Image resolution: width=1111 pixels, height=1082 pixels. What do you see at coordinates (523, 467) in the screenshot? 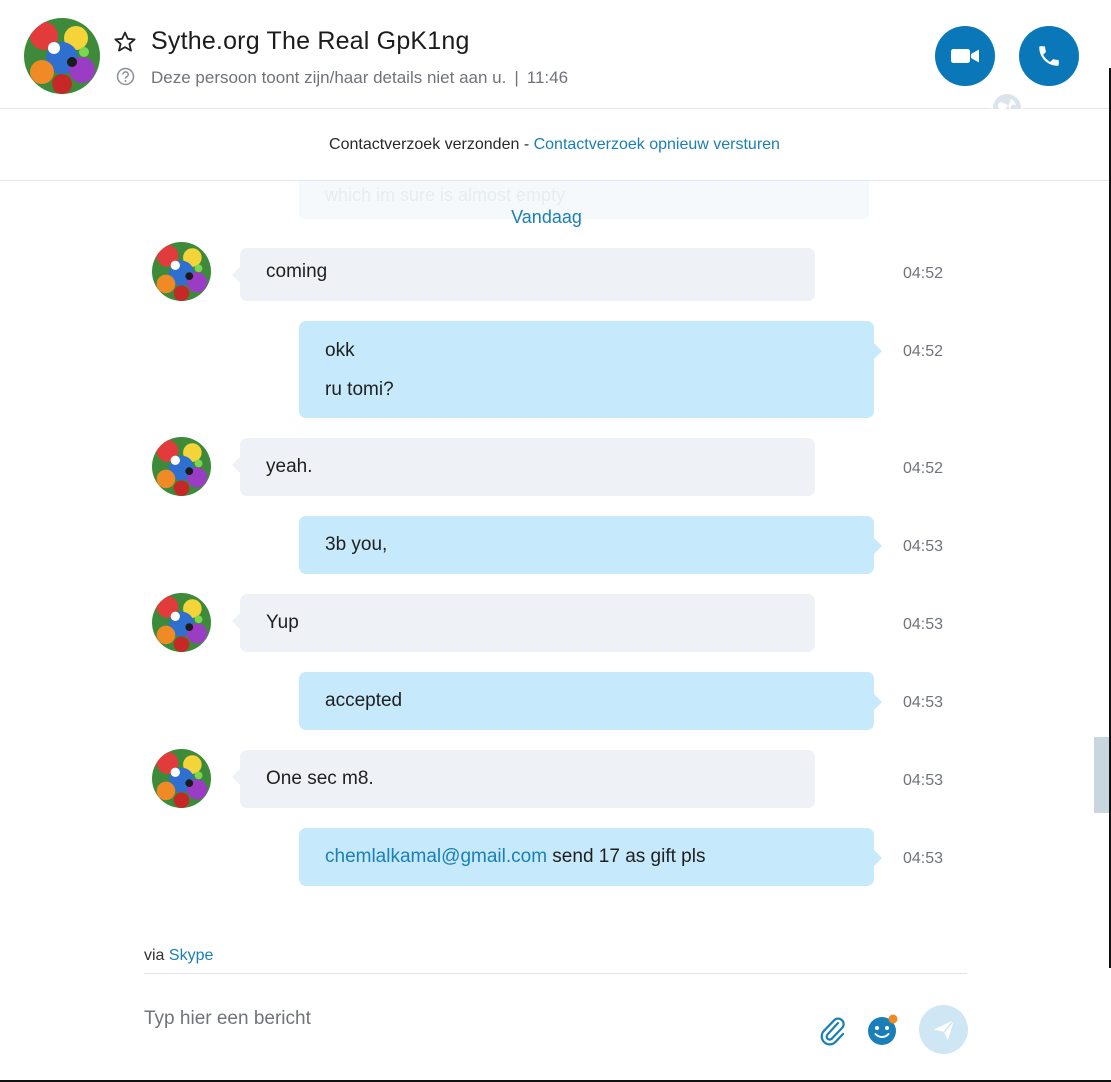
I see `incoming-message: yeah.` at bounding box center [523, 467].